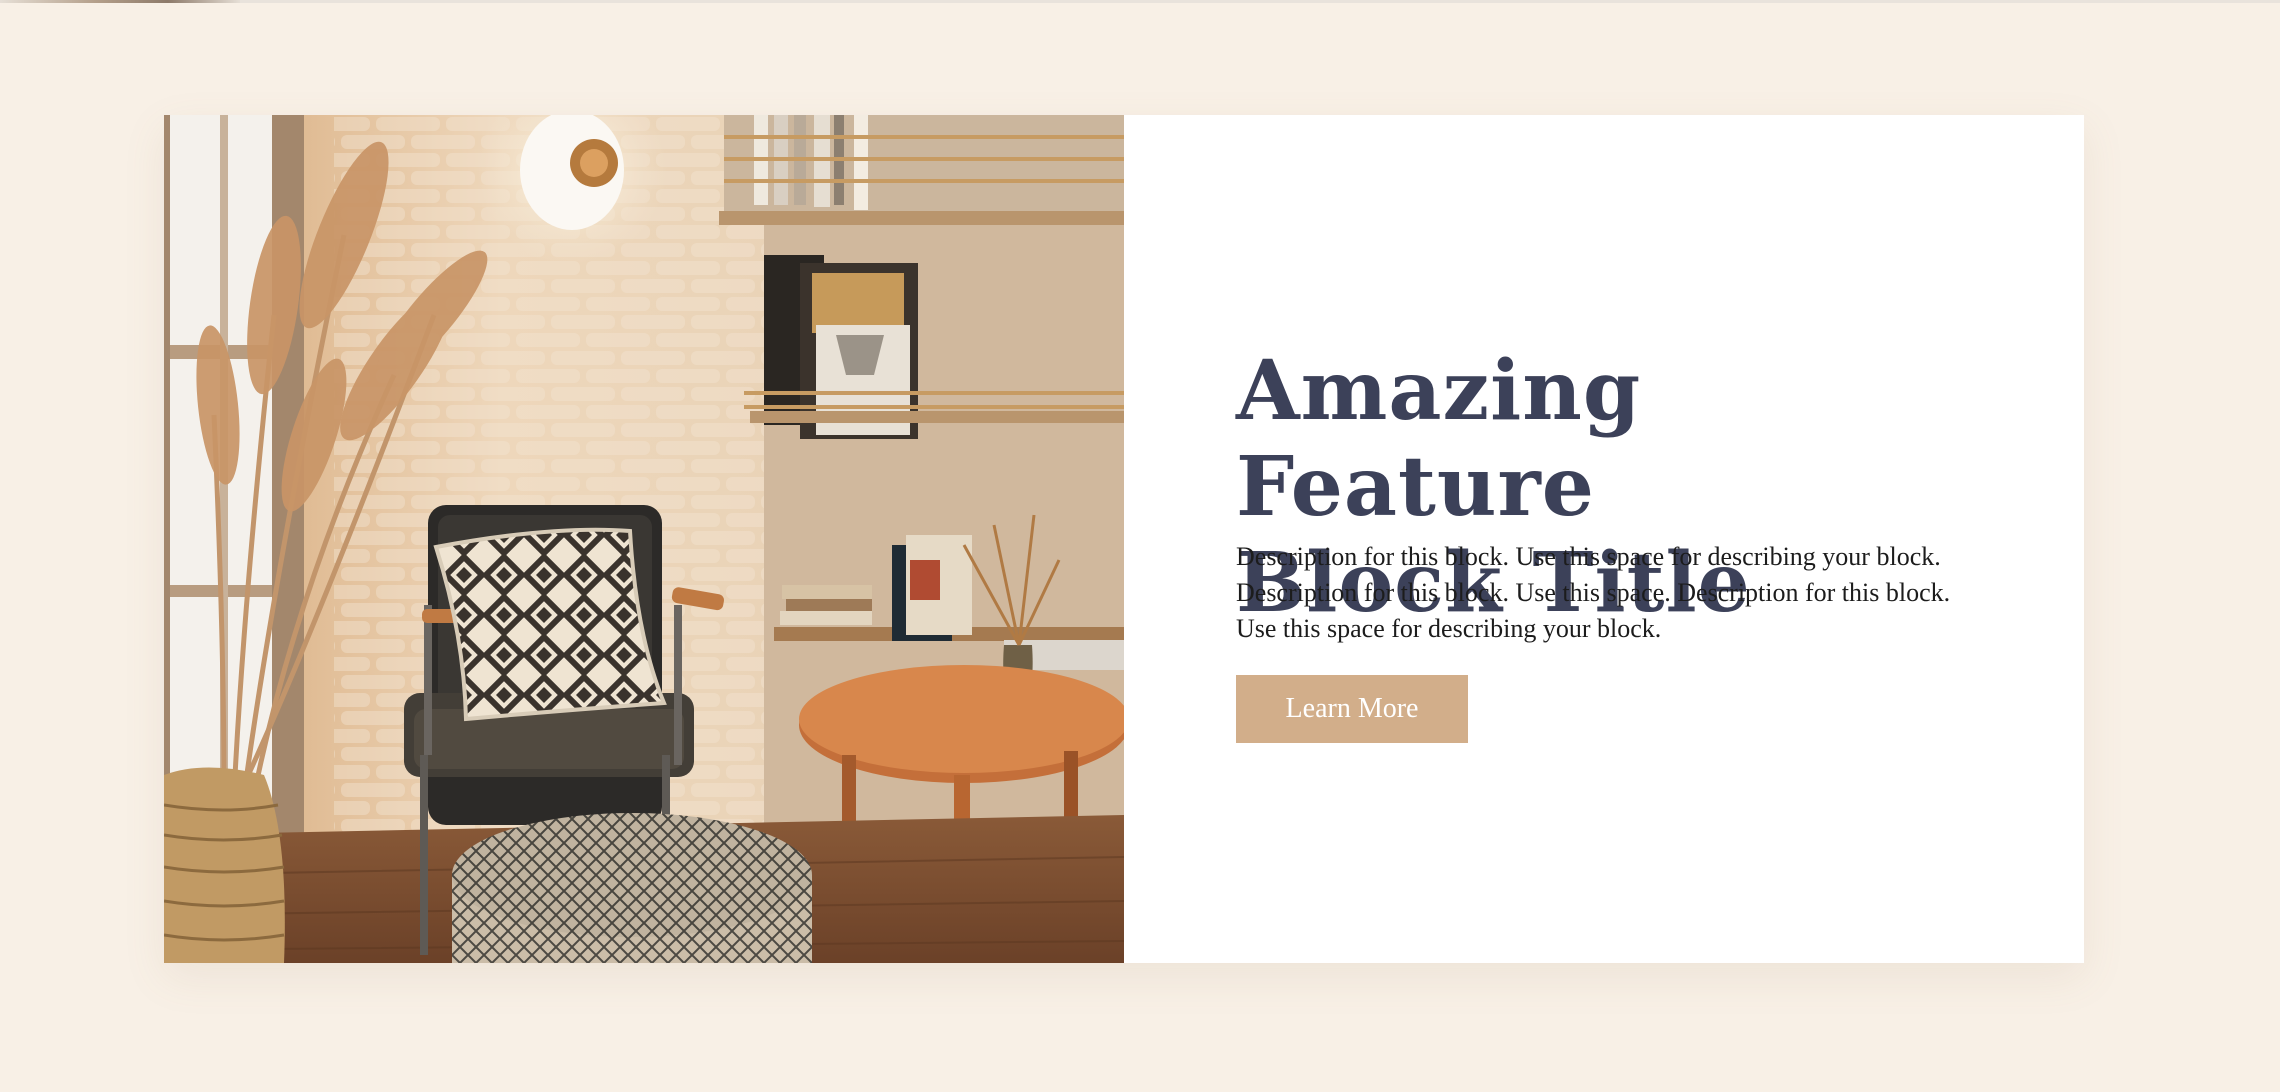 This screenshot has width=2280, height=1092. I want to click on top-loading-bar, so click(1140, 1).